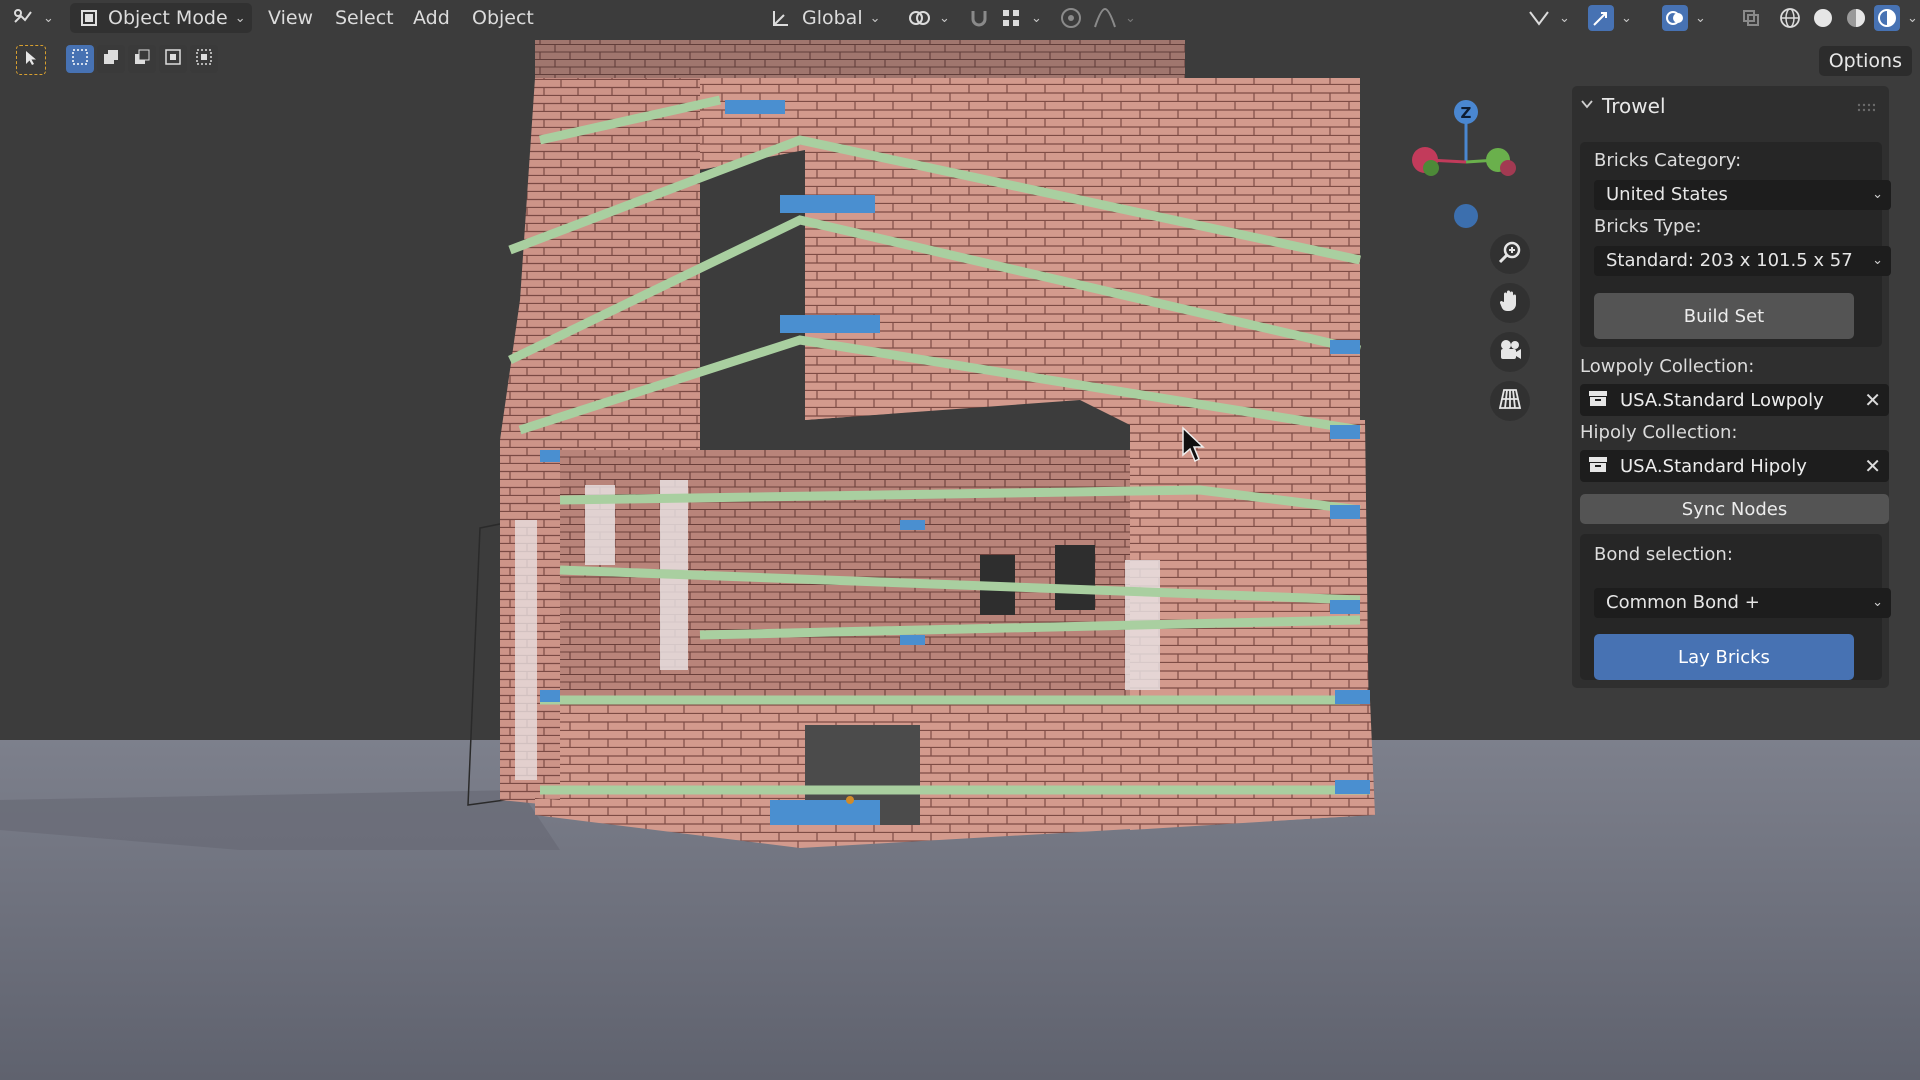 The height and width of the screenshot is (1080, 1920). I want to click on proportional-toggle, so click(1071, 18).